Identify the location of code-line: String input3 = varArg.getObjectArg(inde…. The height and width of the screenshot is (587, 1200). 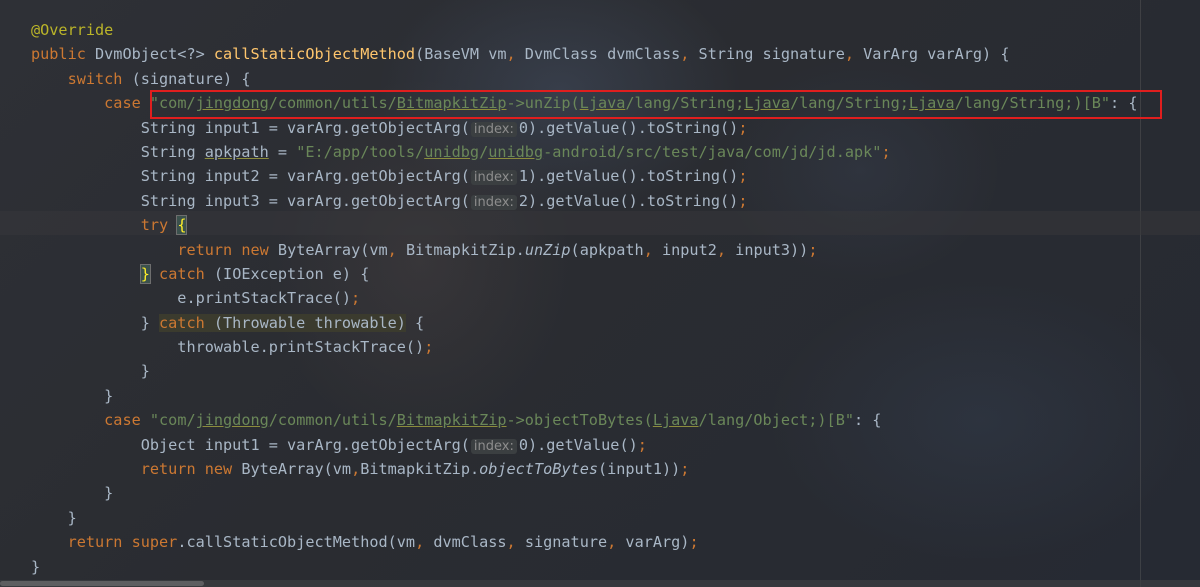
(584, 201).